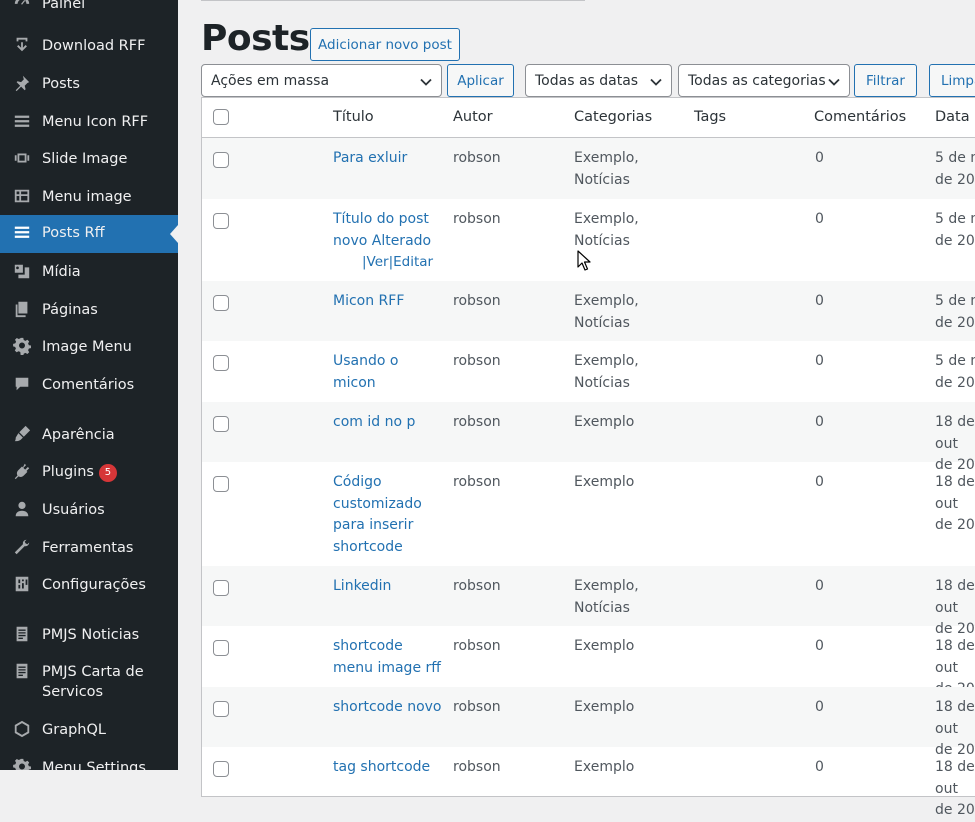 The width and height of the screenshot is (975, 822). What do you see at coordinates (365, 362) in the screenshot?
I see `post-title-link-line: Usando o` at bounding box center [365, 362].